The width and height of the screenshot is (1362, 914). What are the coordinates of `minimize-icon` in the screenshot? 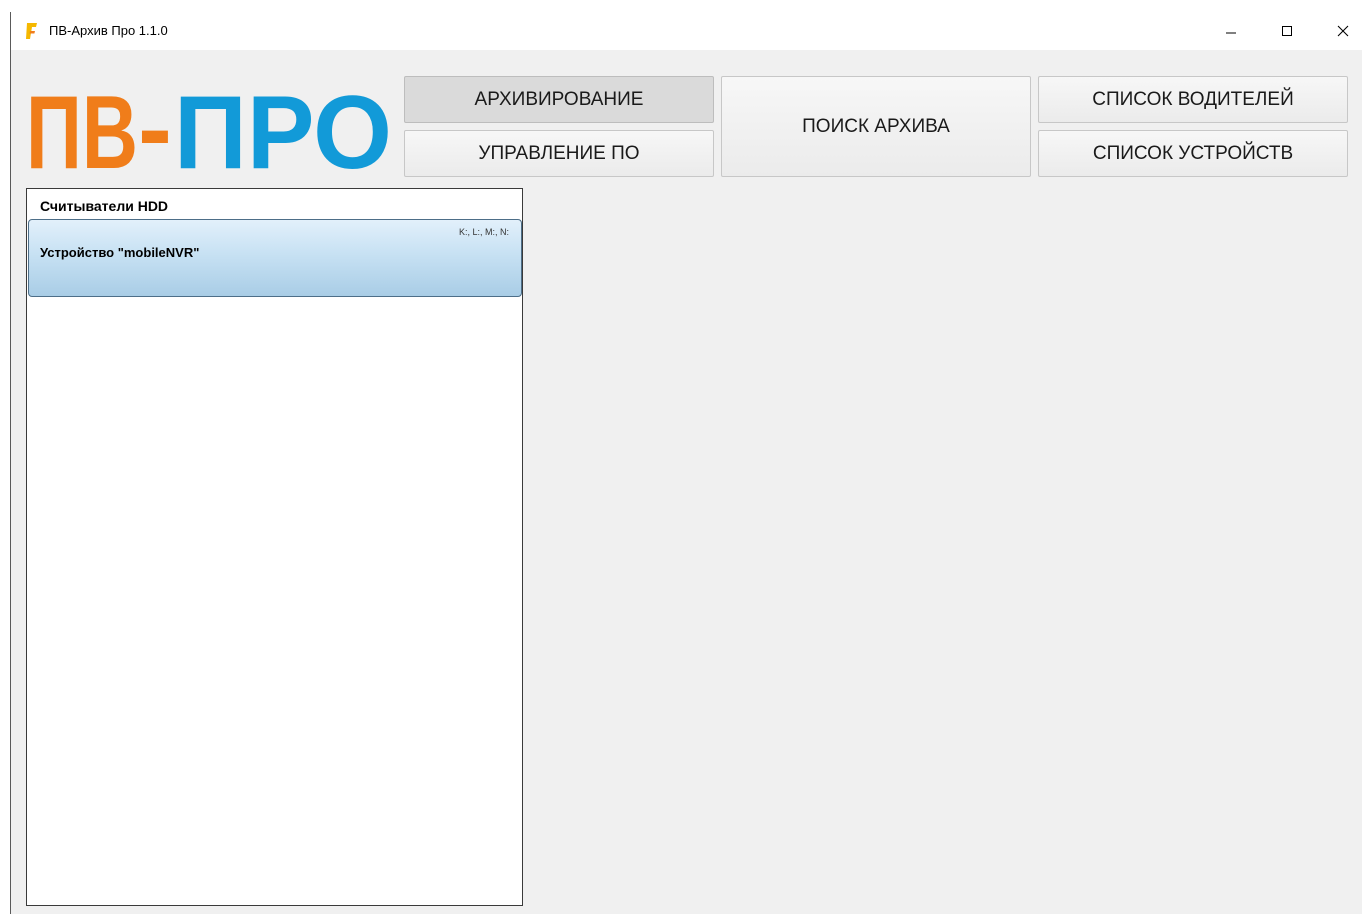 It's located at (1231, 33).